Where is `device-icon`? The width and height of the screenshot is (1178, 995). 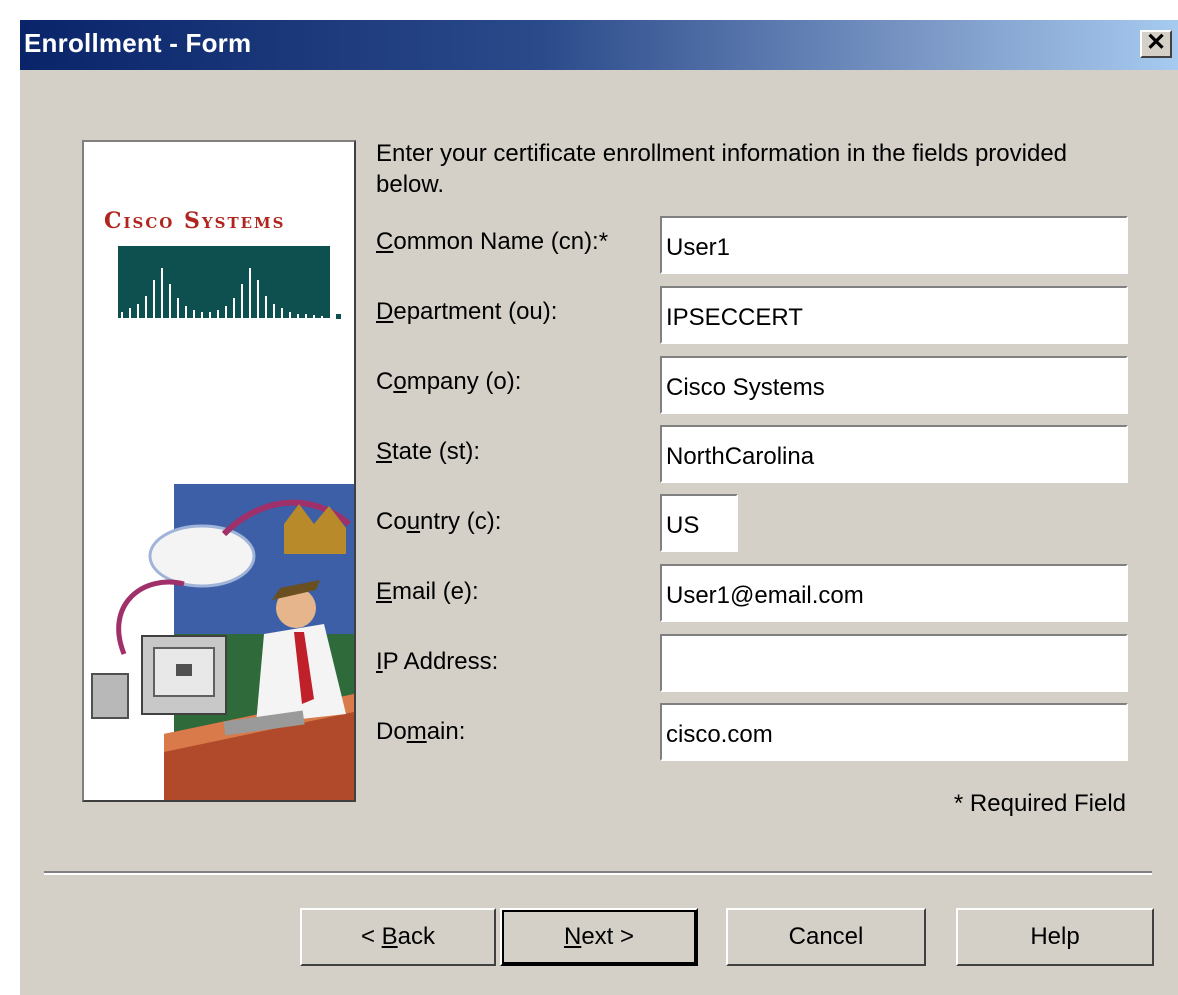
device-icon is located at coordinates (110, 696).